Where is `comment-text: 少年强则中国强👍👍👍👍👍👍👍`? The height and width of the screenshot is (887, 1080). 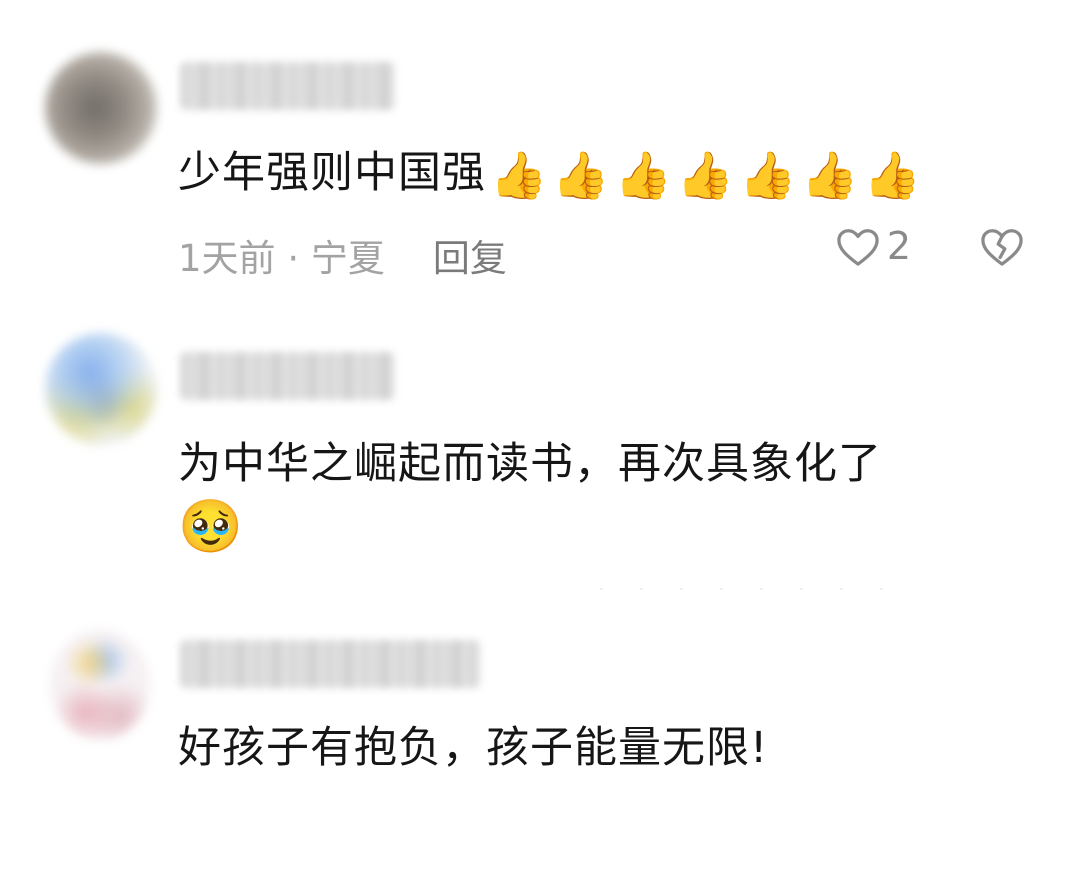 comment-text: 少年强则中国强👍👍👍👍👍👍👍 is located at coordinates (609, 173).